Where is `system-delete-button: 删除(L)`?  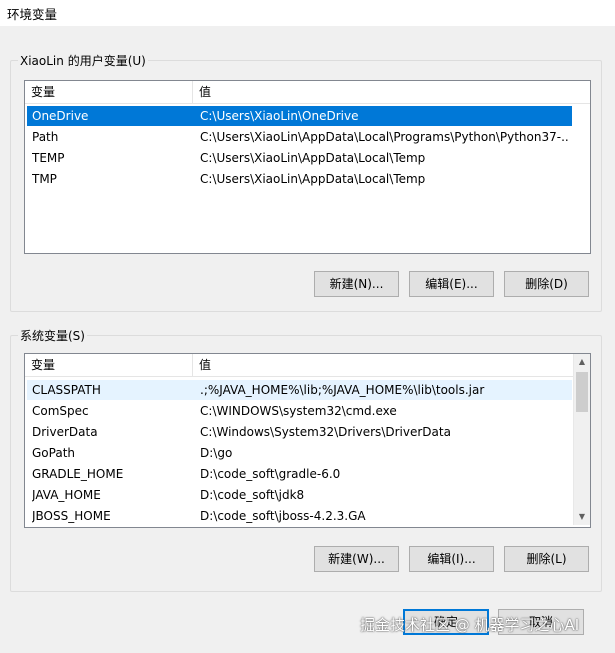
system-delete-button: 删除(L) is located at coordinates (546, 559).